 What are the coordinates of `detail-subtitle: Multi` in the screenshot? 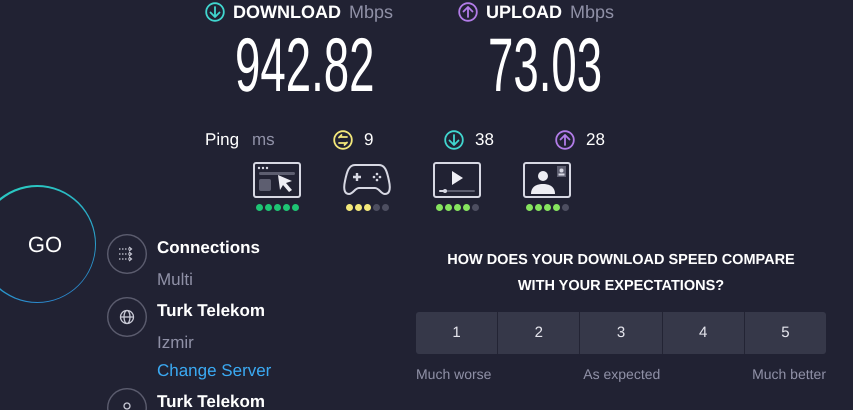 It's located at (175, 280).